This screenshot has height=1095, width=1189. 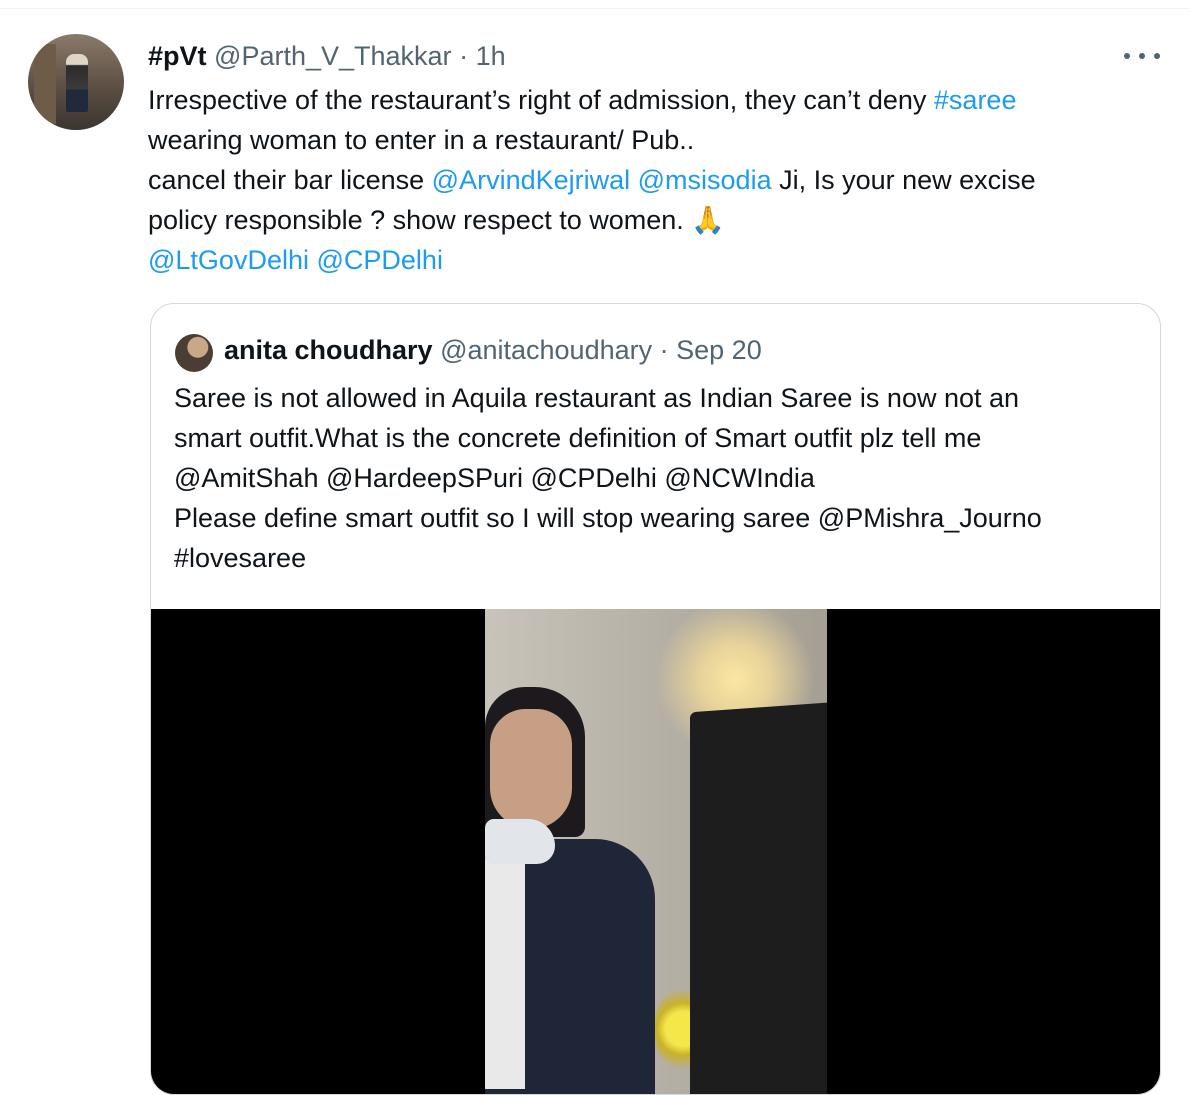 What do you see at coordinates (719, 350) in the screenshot?
I see `quoted-tweet-date: Sep 20` at bounding box center [719, 350].